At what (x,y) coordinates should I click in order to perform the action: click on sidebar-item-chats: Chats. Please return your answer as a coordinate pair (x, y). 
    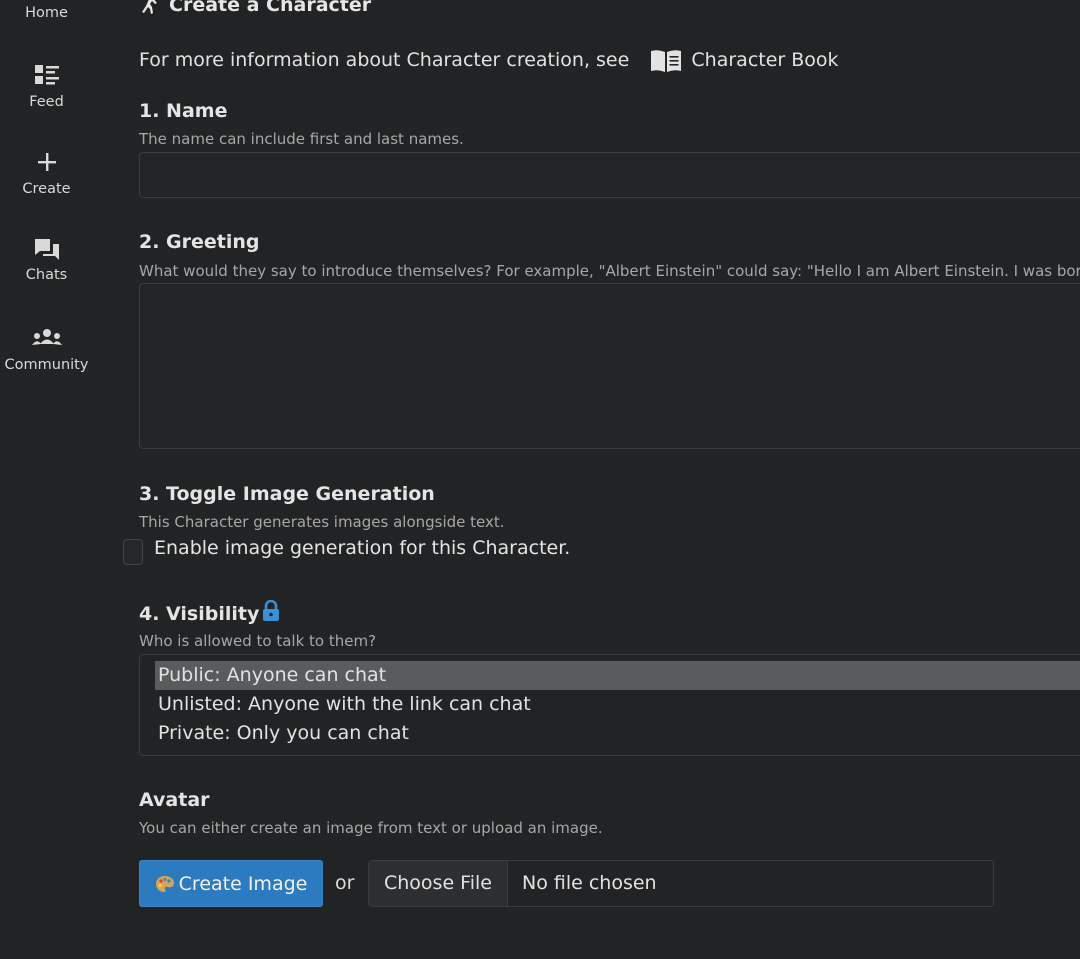
    Looking at the image, I should click on (46, 260).